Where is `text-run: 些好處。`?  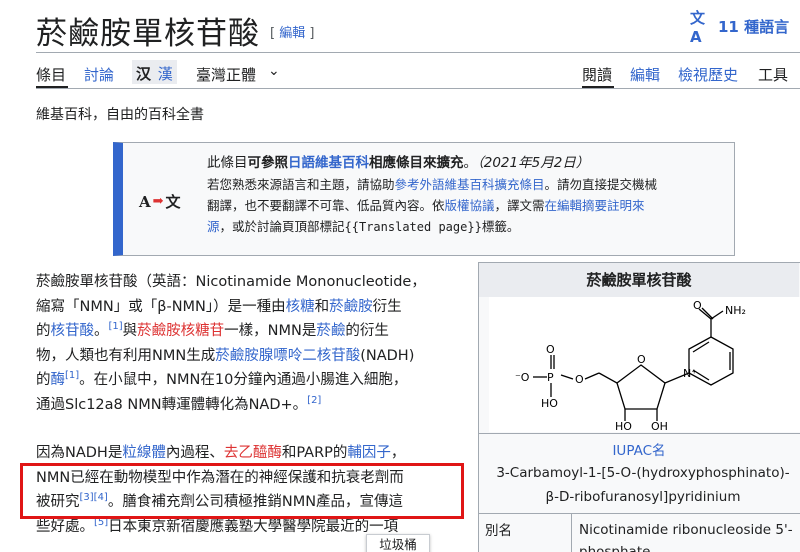
text-run: 些好處。 is located at coordinates (65, 526).